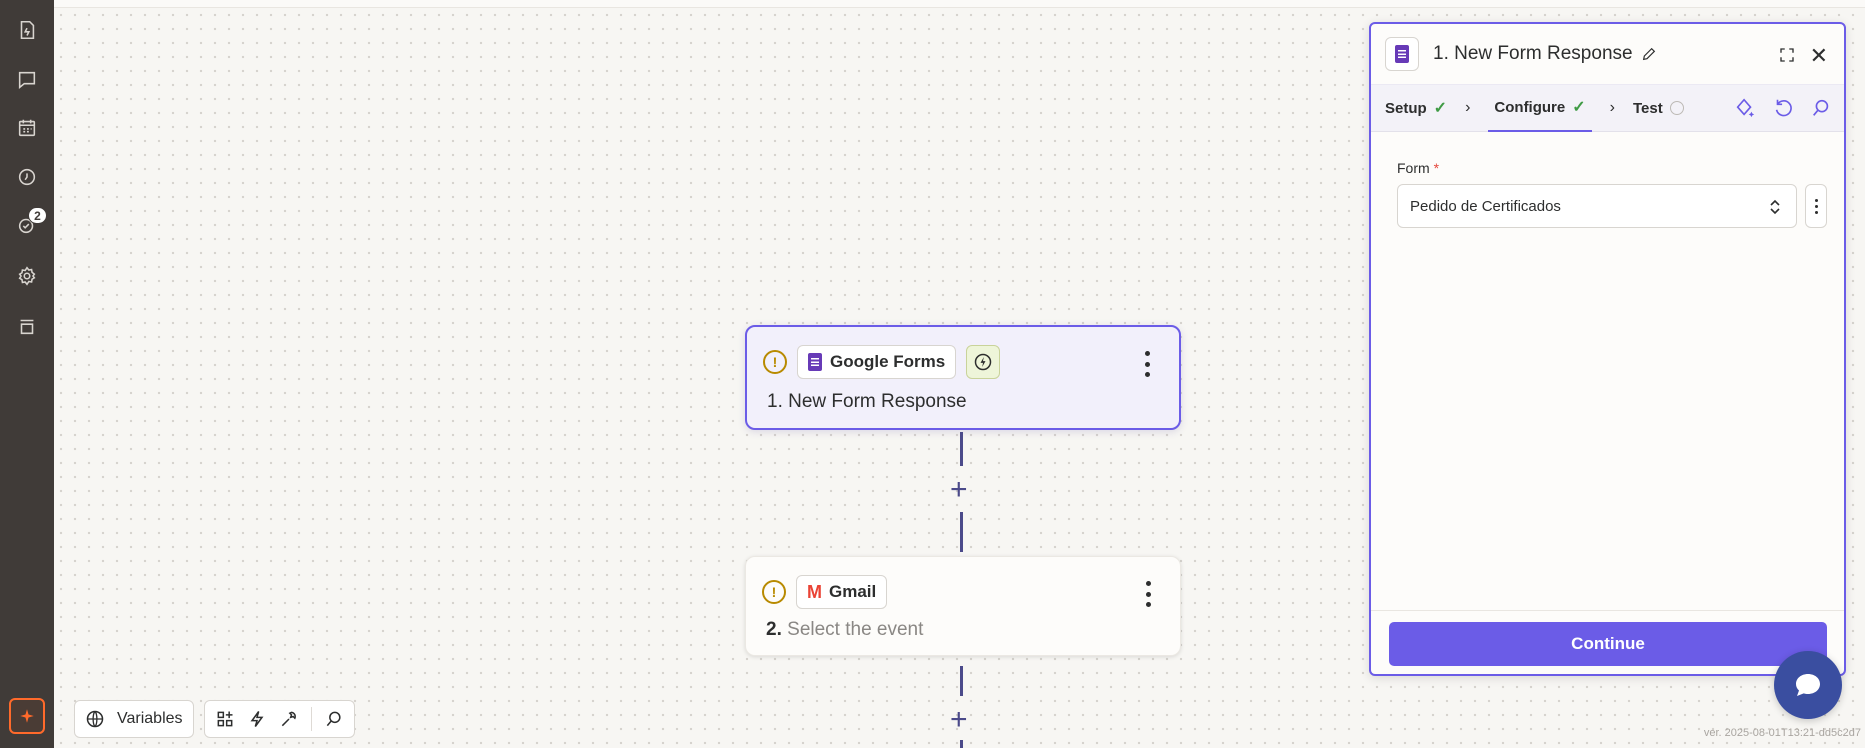  I want to click on continue-button: Continue, so click(1608, 644).